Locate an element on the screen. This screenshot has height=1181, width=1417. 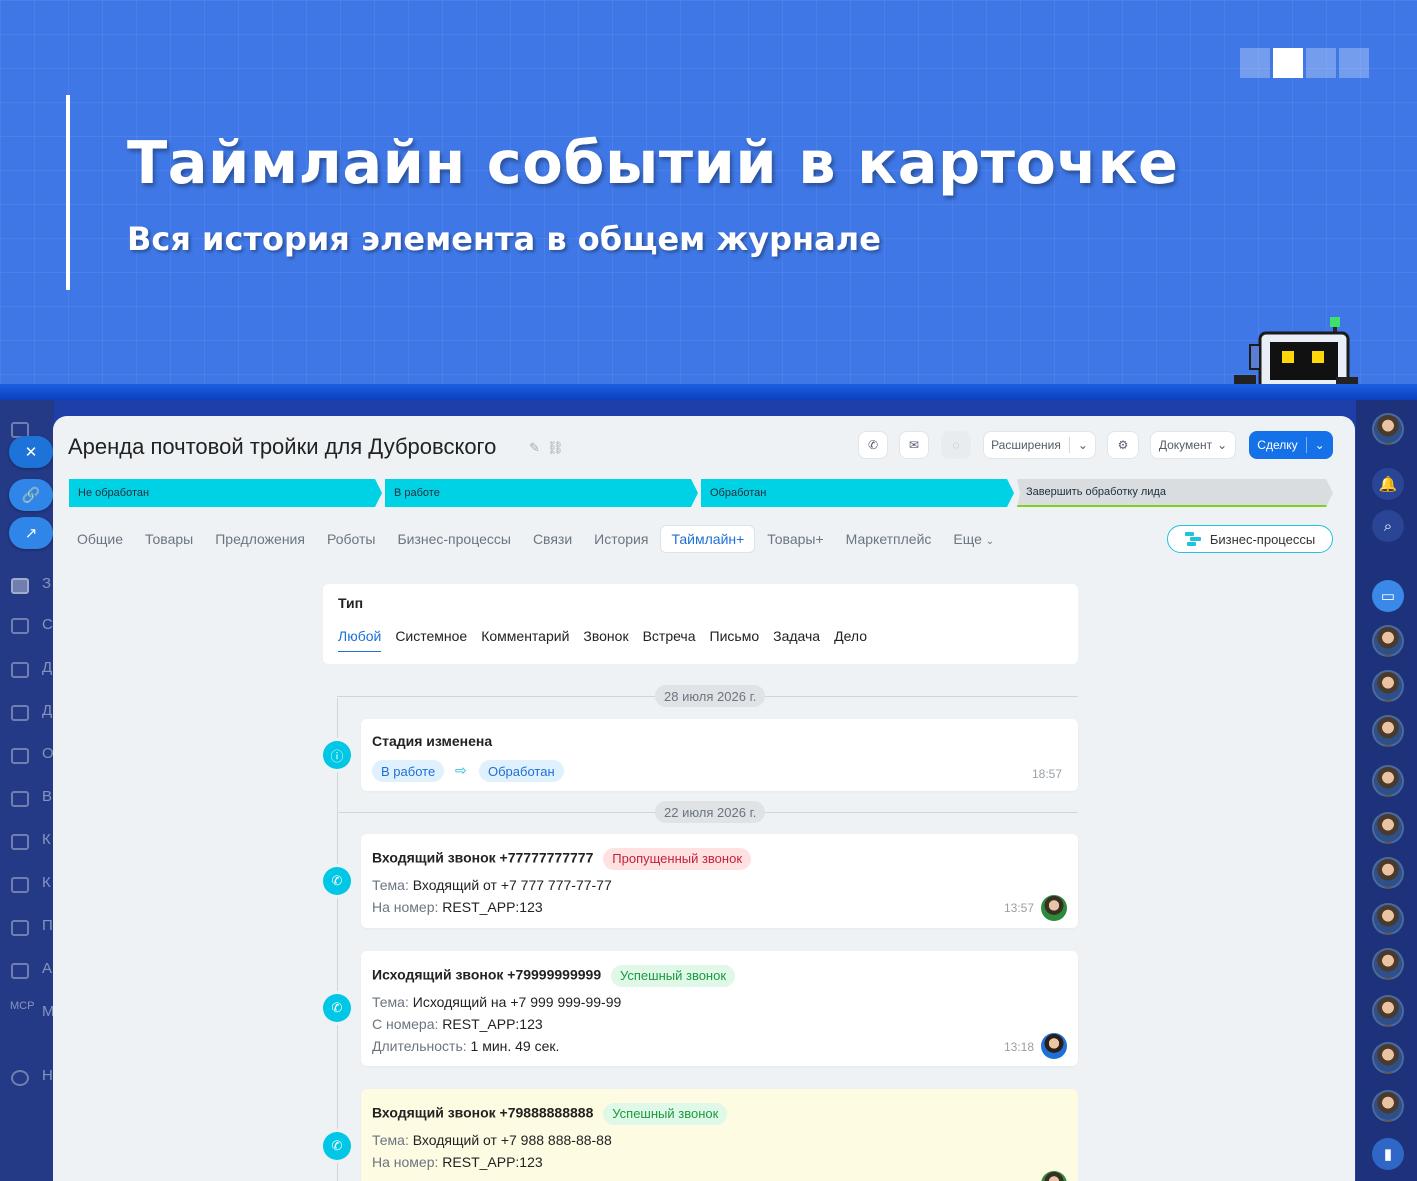
filter-option-call: Звонок is located at coordinates (605, 640).